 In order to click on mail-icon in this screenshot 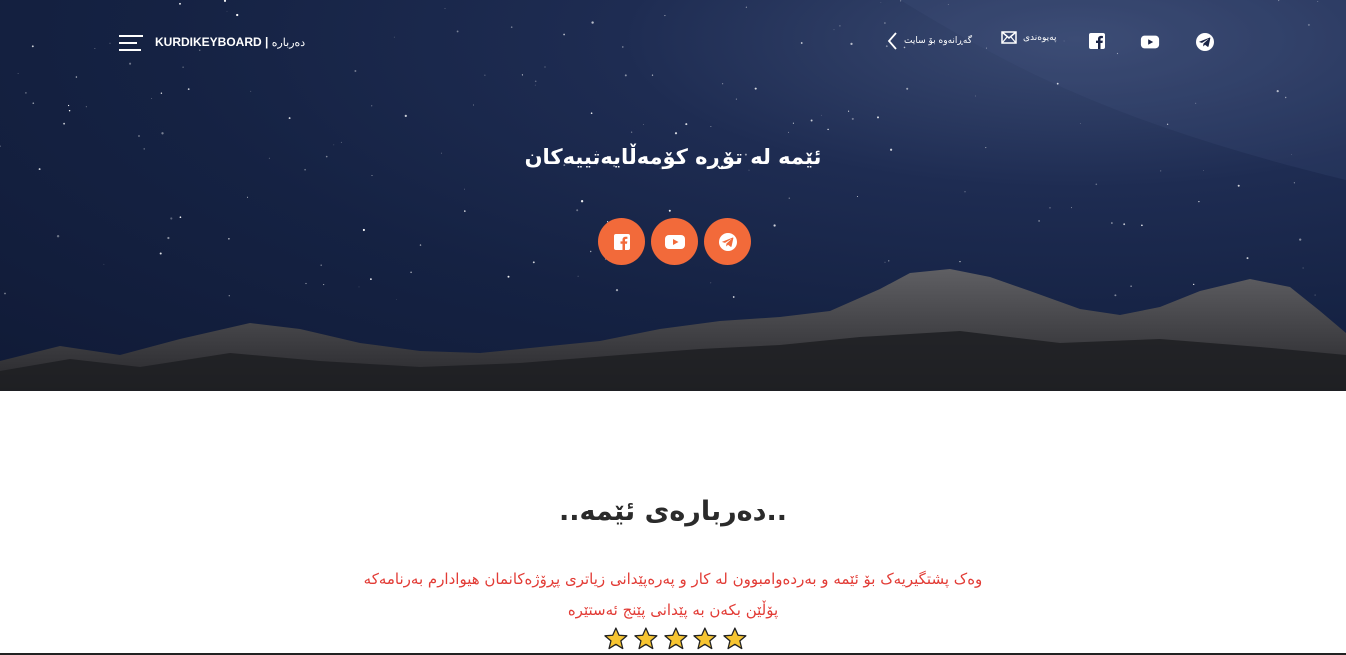, I will do `click(1009, 37)`.